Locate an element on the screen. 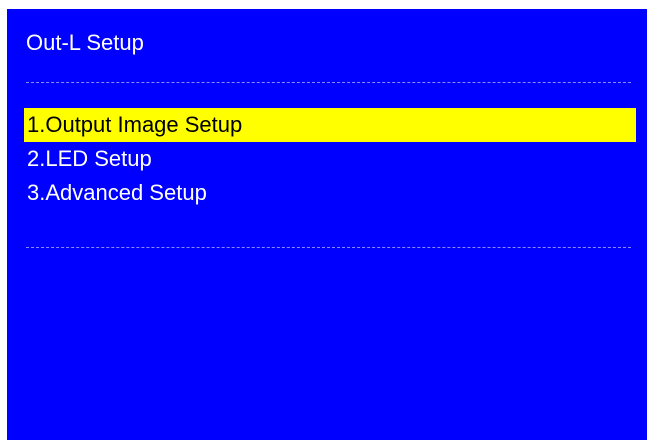 The height and width of the screenshot is (440, 652). menu-item-advanced-setup: 3.Advanced Setup is located at coordinates (330, 193).